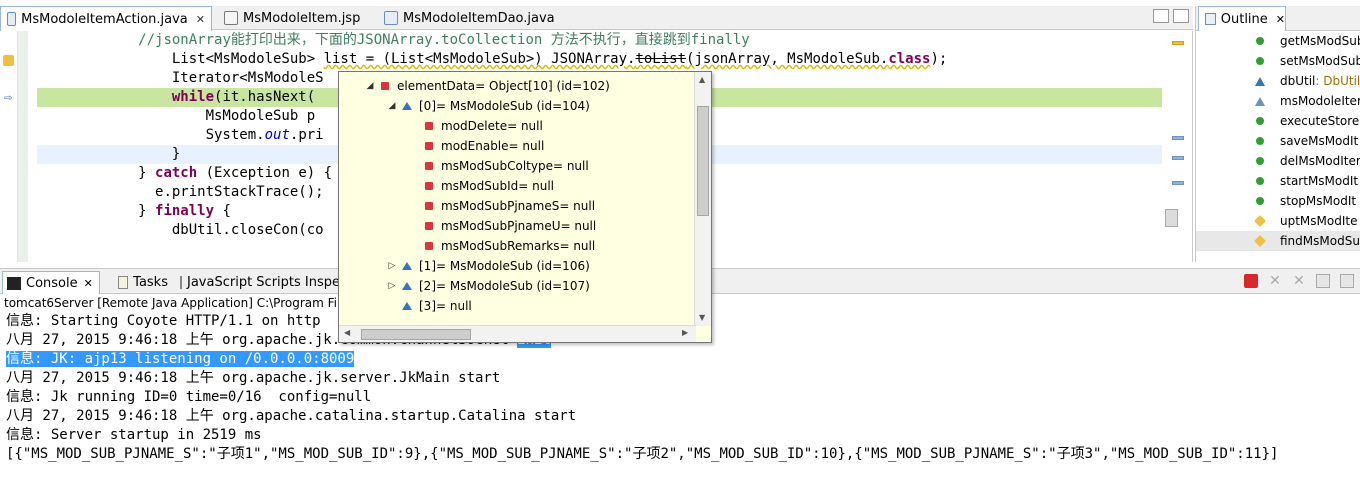 This screenshot has height=479, width=1360. I want to click on scroll-right-icon: ▶, so click(685, 332).